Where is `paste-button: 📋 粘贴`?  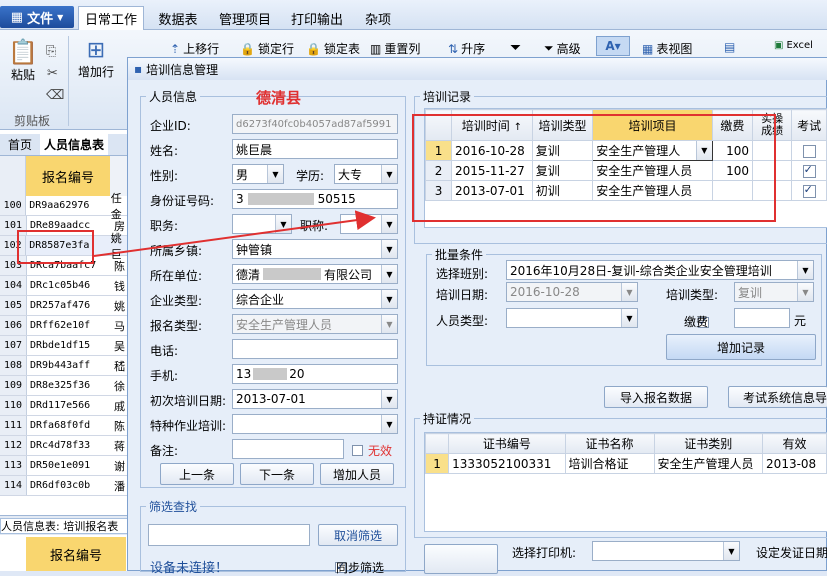 paste-button: 📋 粘贴 is located at coordinates (23, 68).